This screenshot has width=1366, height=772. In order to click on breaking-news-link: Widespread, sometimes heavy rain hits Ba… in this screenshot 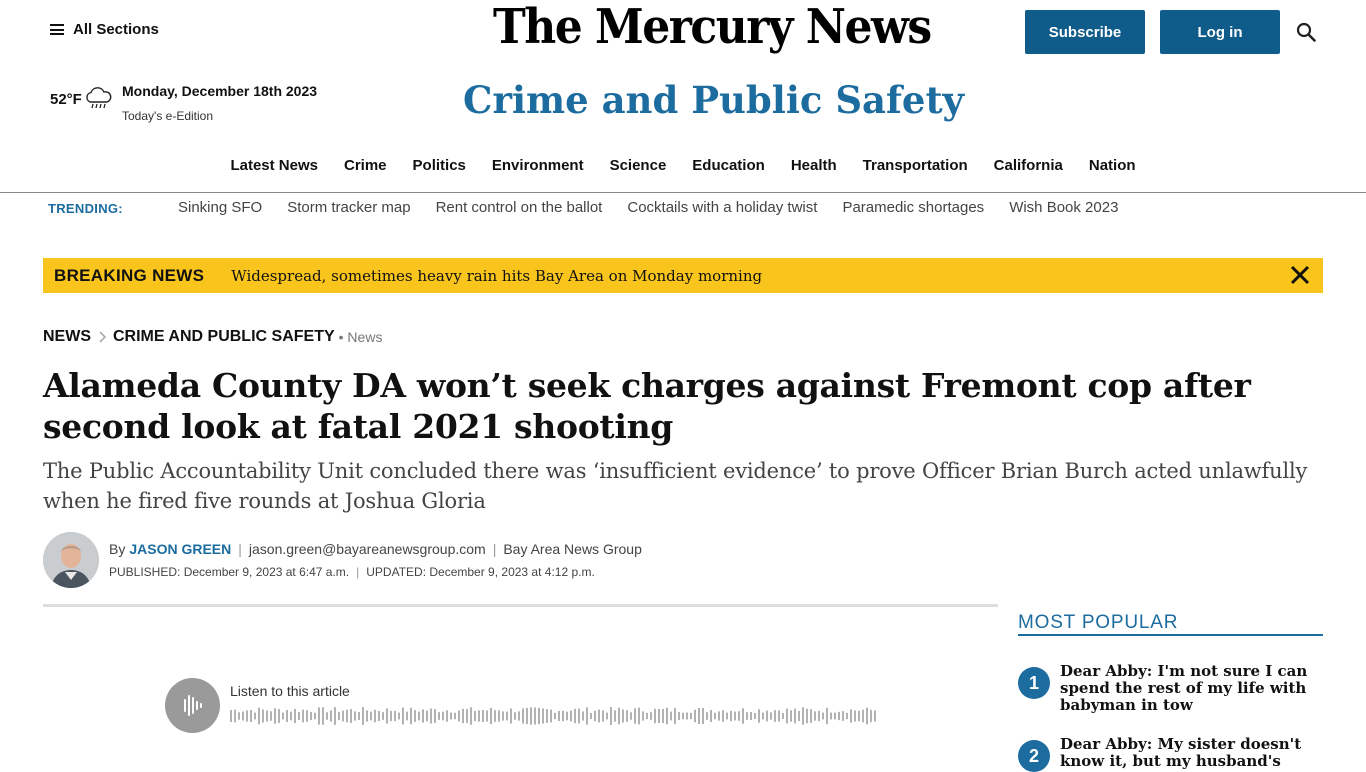, I will do `click(496, 276)`.